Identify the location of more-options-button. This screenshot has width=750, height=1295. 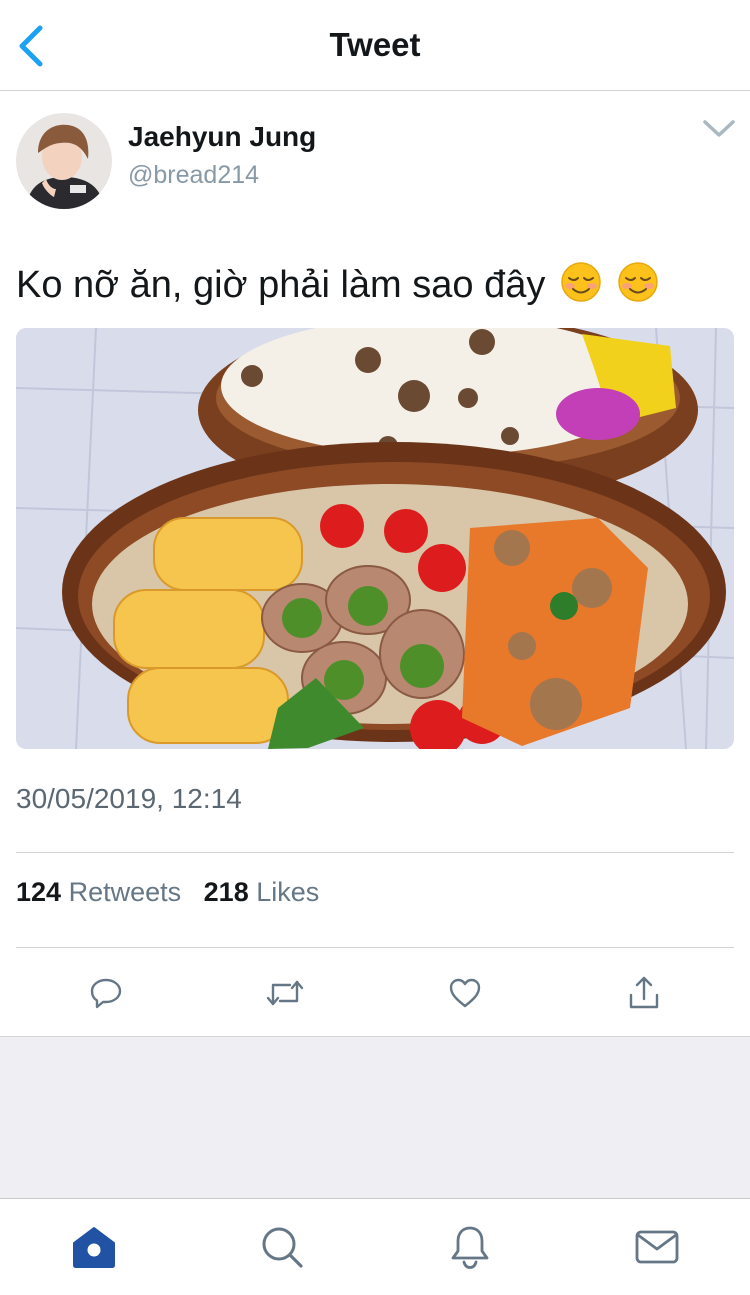
(719, 129).